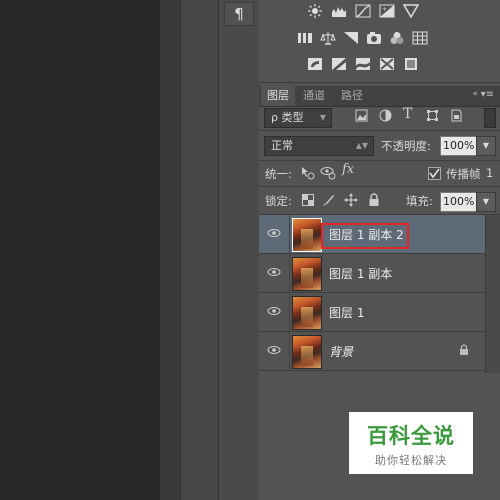  Describe the element at coordinates (170, 250) in the screenshot. I see `canvas-edge` at that location.